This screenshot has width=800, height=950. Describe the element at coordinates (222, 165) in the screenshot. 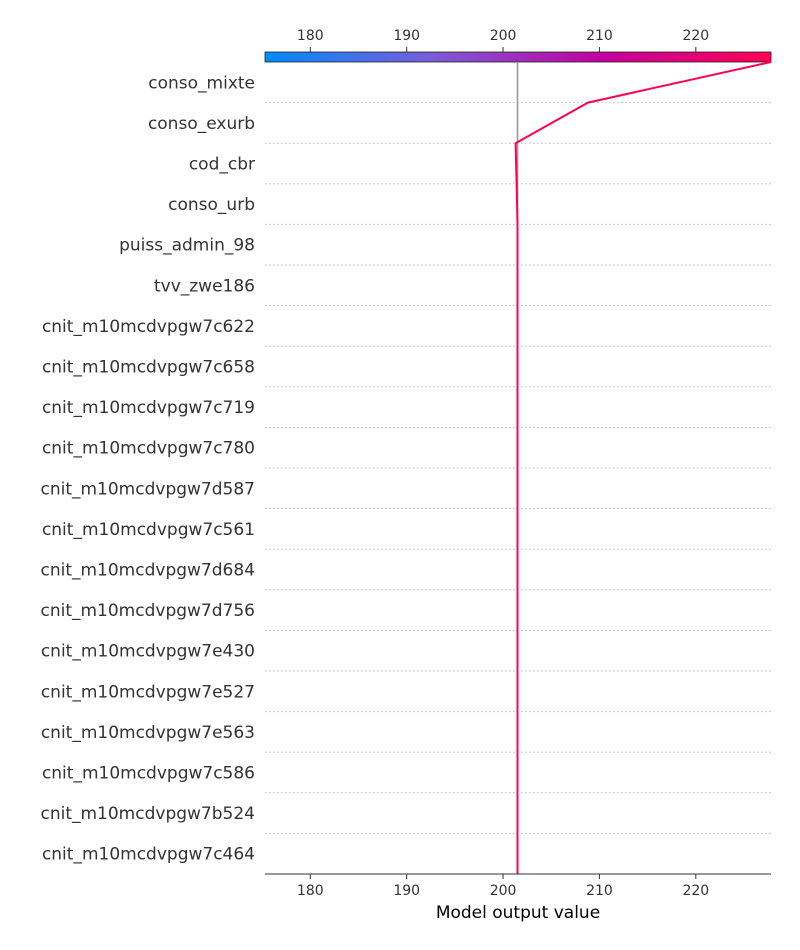

I see `feature-label: cod_cbr` at that location.